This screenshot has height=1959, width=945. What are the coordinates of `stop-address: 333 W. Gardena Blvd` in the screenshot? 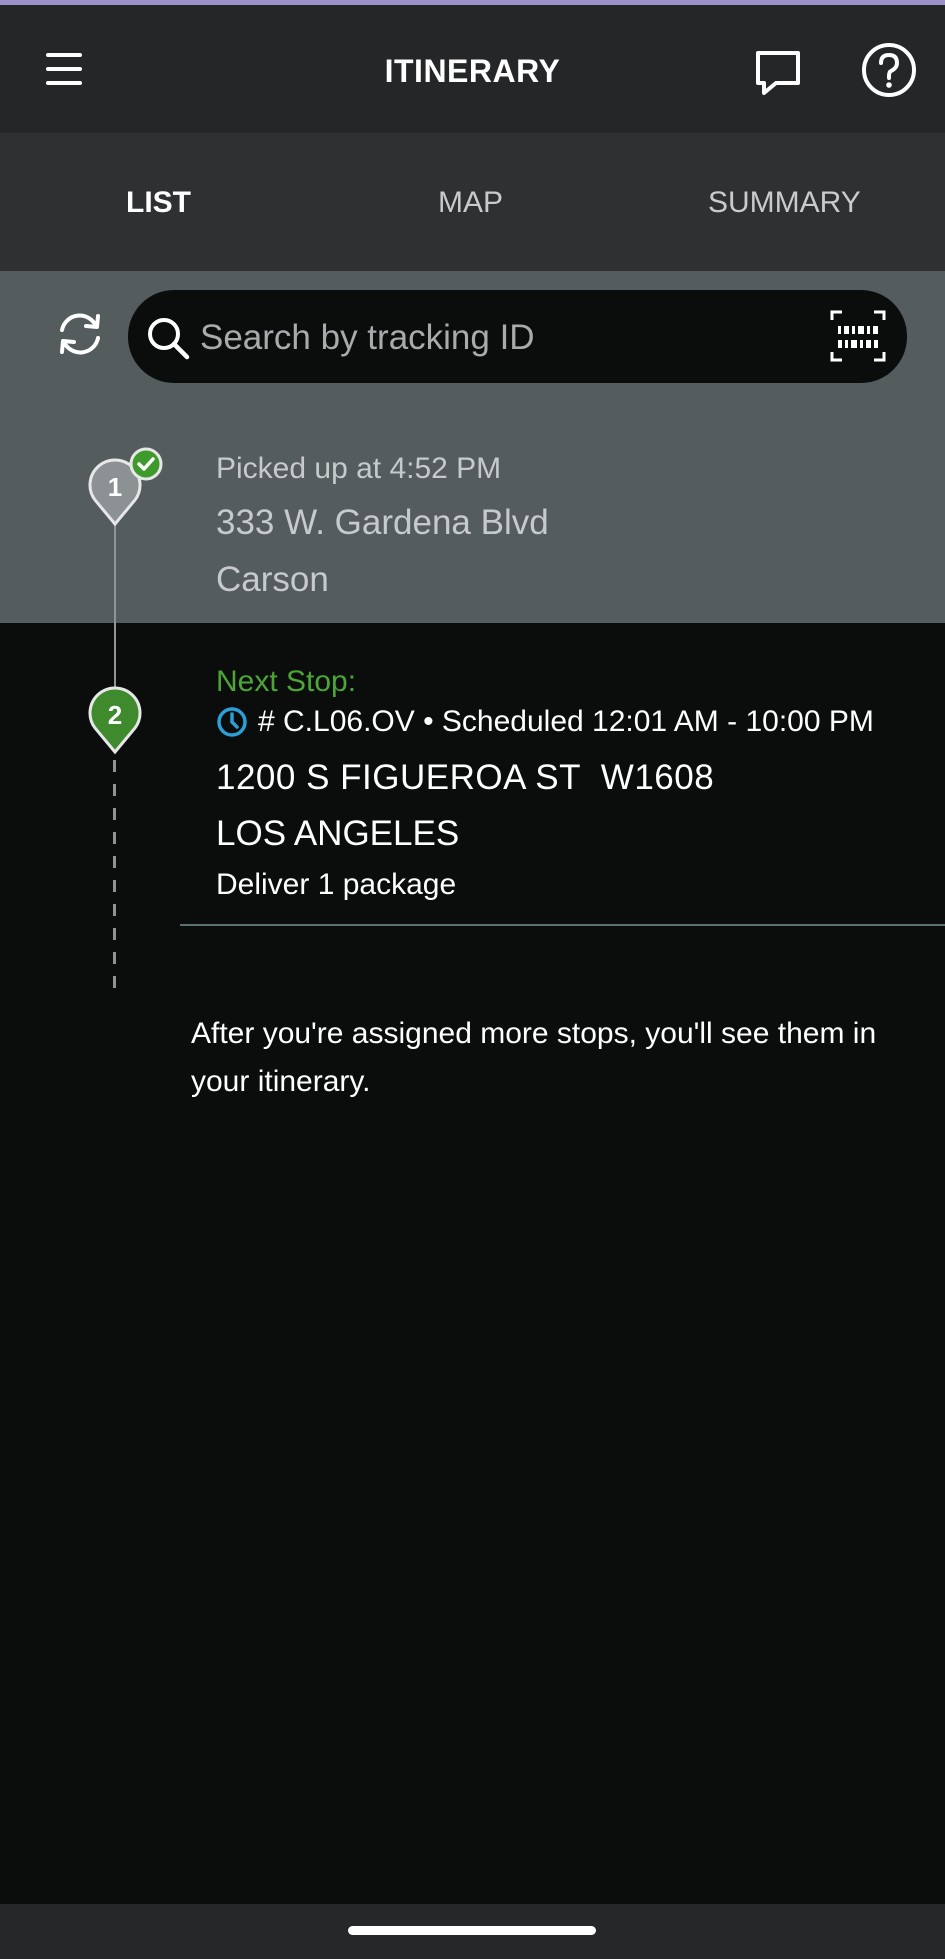 It's located at (382, 522).